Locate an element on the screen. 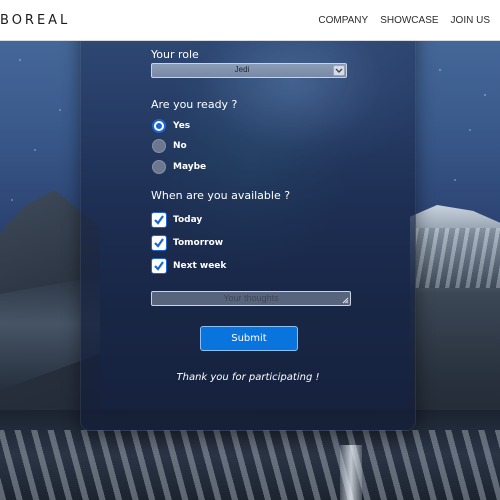 This screenshot has width=500, height=500. brand-logo: BOREAL is located at coordinates (35, 20).